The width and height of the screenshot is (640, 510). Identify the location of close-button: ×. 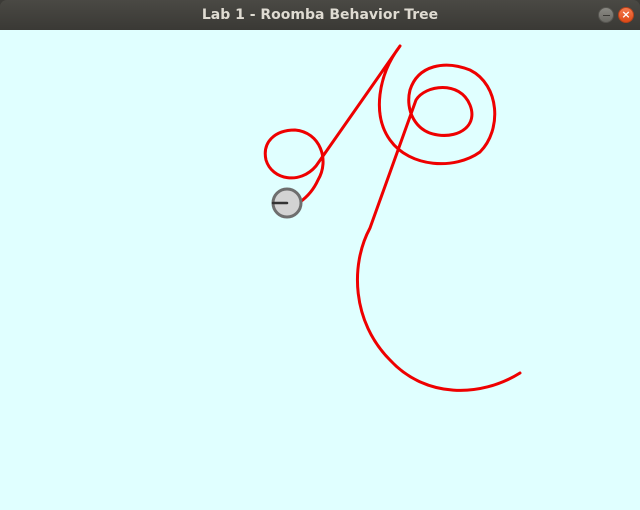
(626, 15).